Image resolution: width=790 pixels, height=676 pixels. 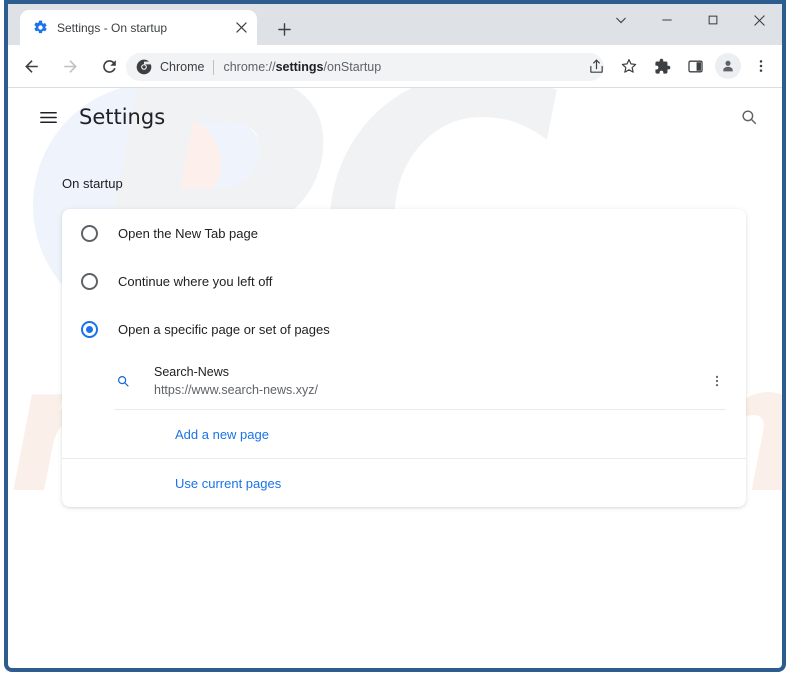 I want to click on person-icon, so click(x=728, y=66).